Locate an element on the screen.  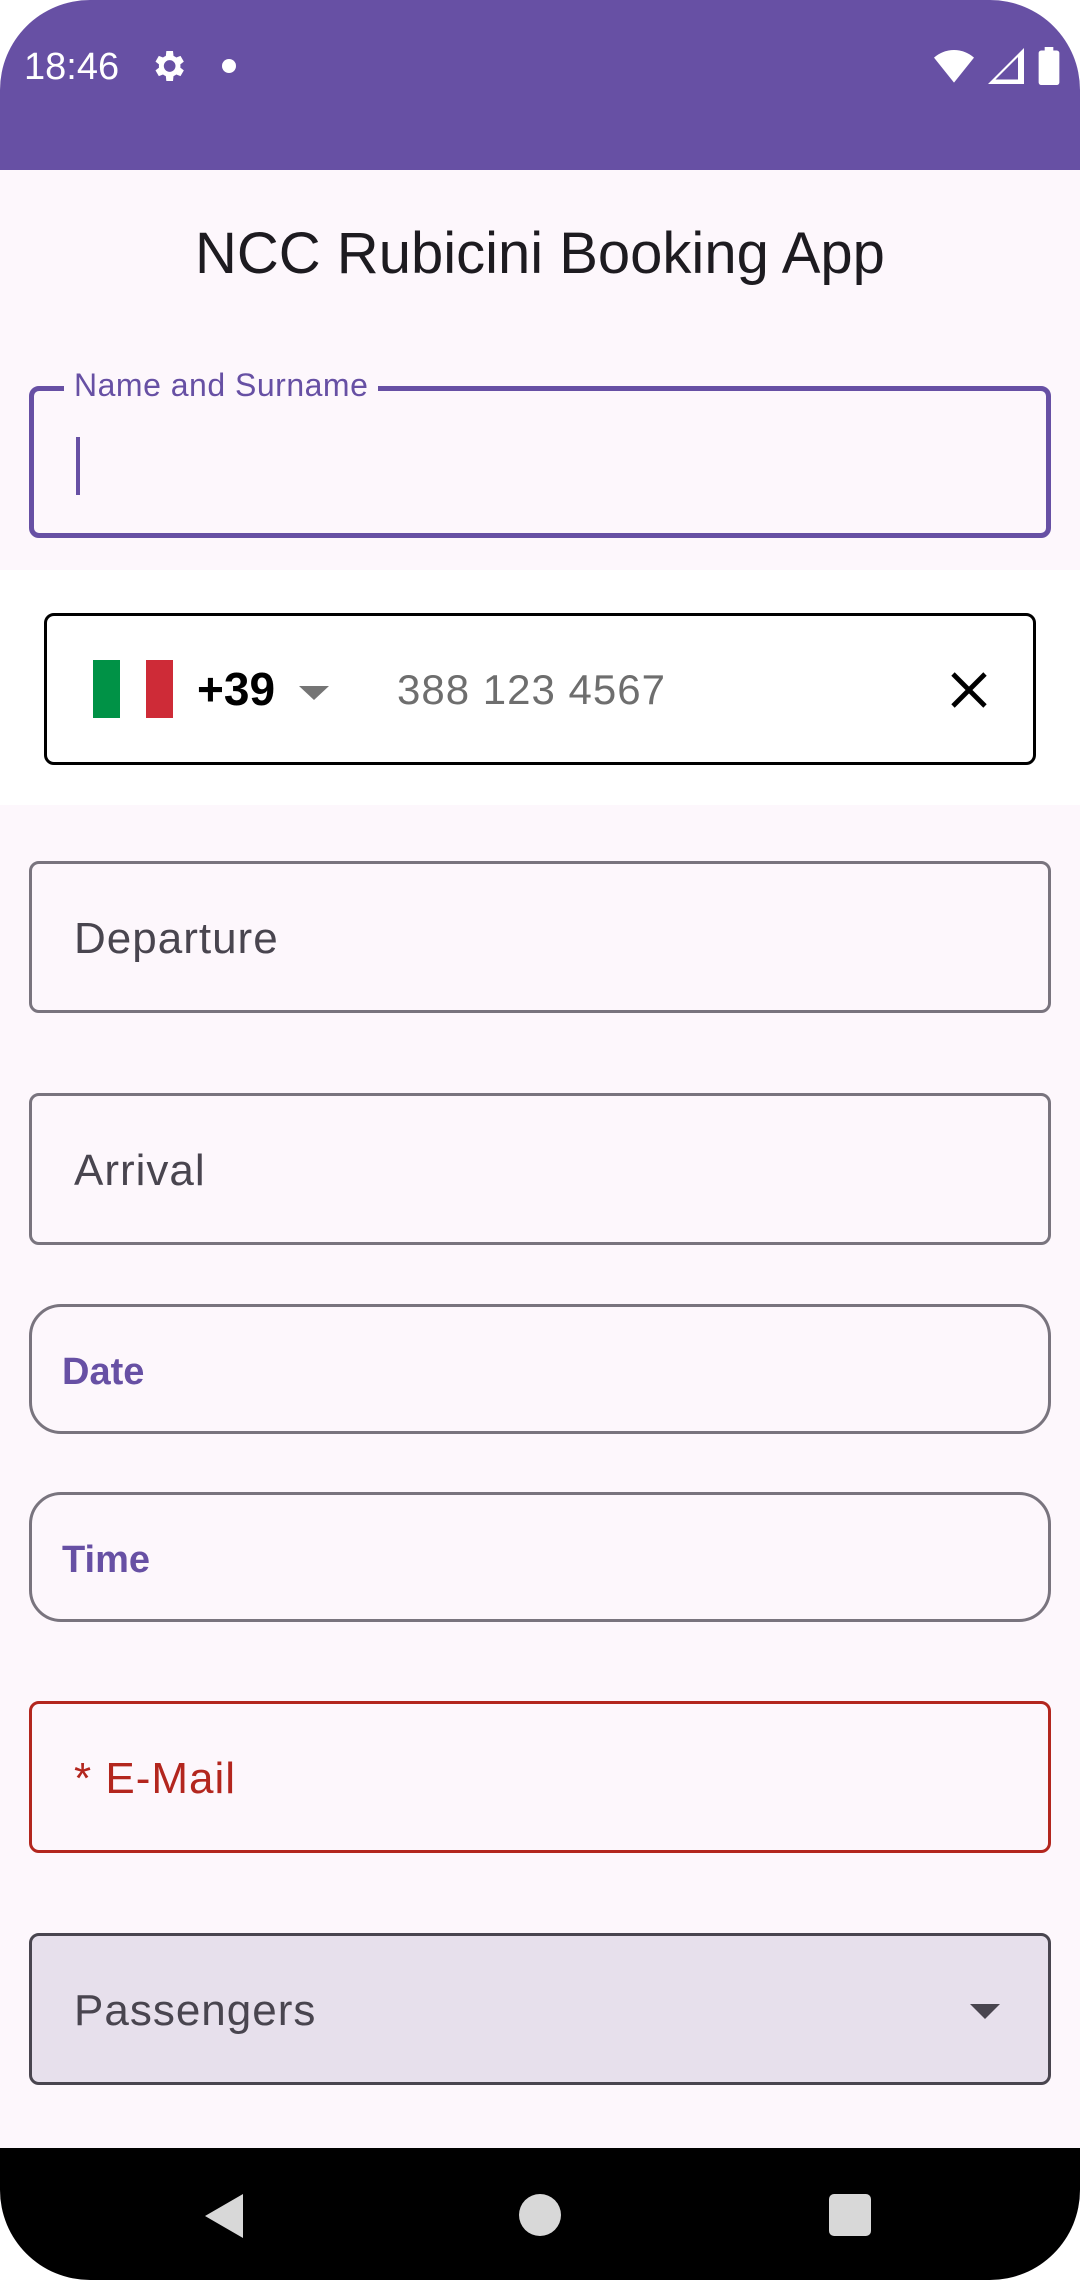
departure-placeholder: Departure is located at coordinates (176, 938).